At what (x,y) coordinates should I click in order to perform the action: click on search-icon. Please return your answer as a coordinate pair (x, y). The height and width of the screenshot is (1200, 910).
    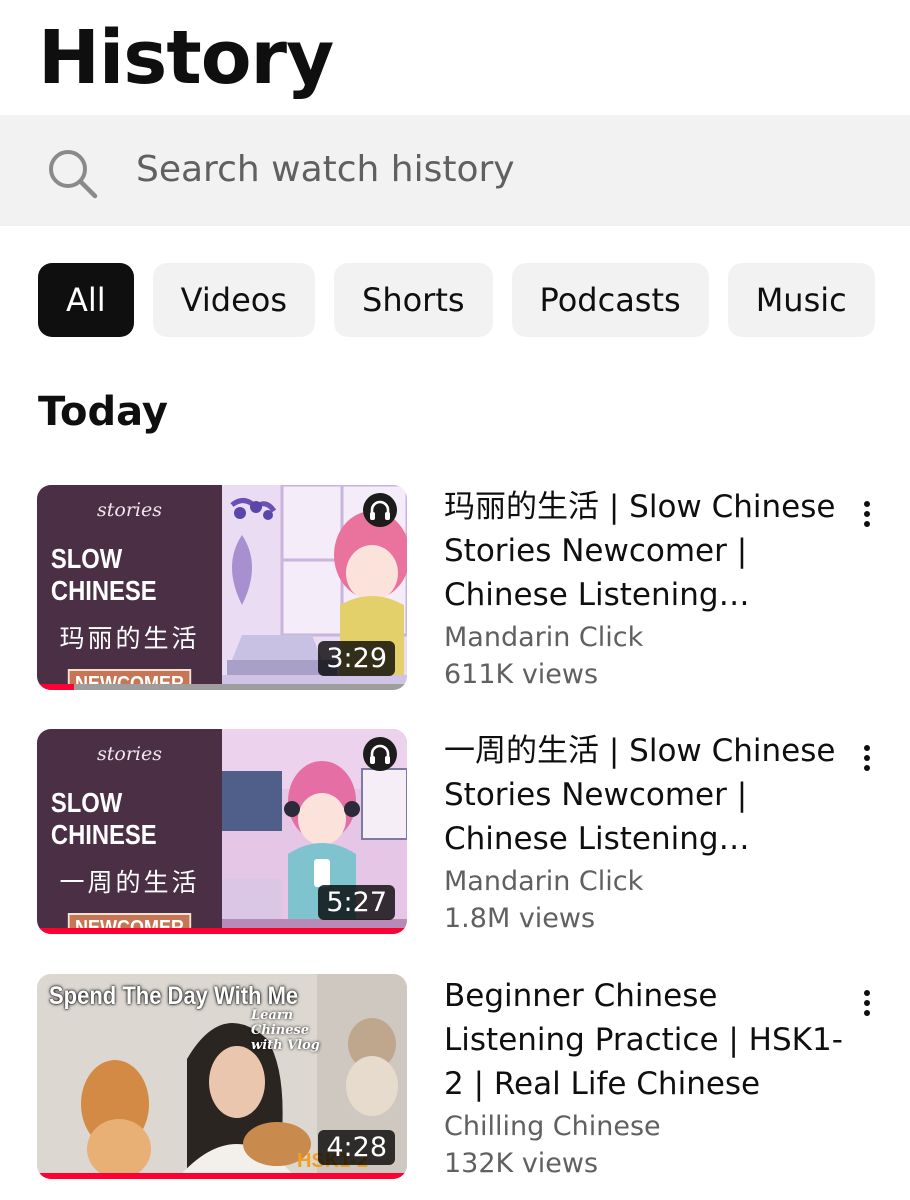
    Looking at the image, I should click on (73, 174).